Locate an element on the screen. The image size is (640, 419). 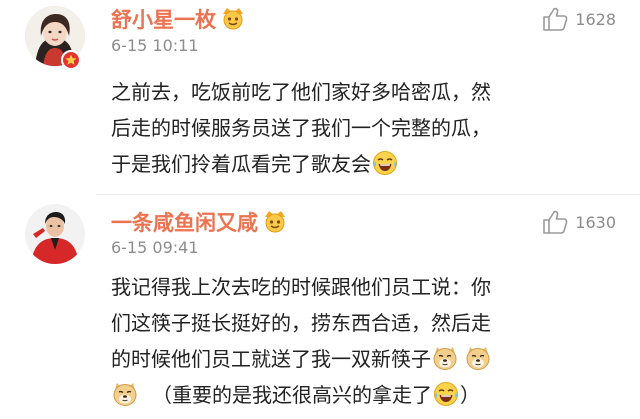
username: 舒小星一枚 is located at coordinates (178, 19).